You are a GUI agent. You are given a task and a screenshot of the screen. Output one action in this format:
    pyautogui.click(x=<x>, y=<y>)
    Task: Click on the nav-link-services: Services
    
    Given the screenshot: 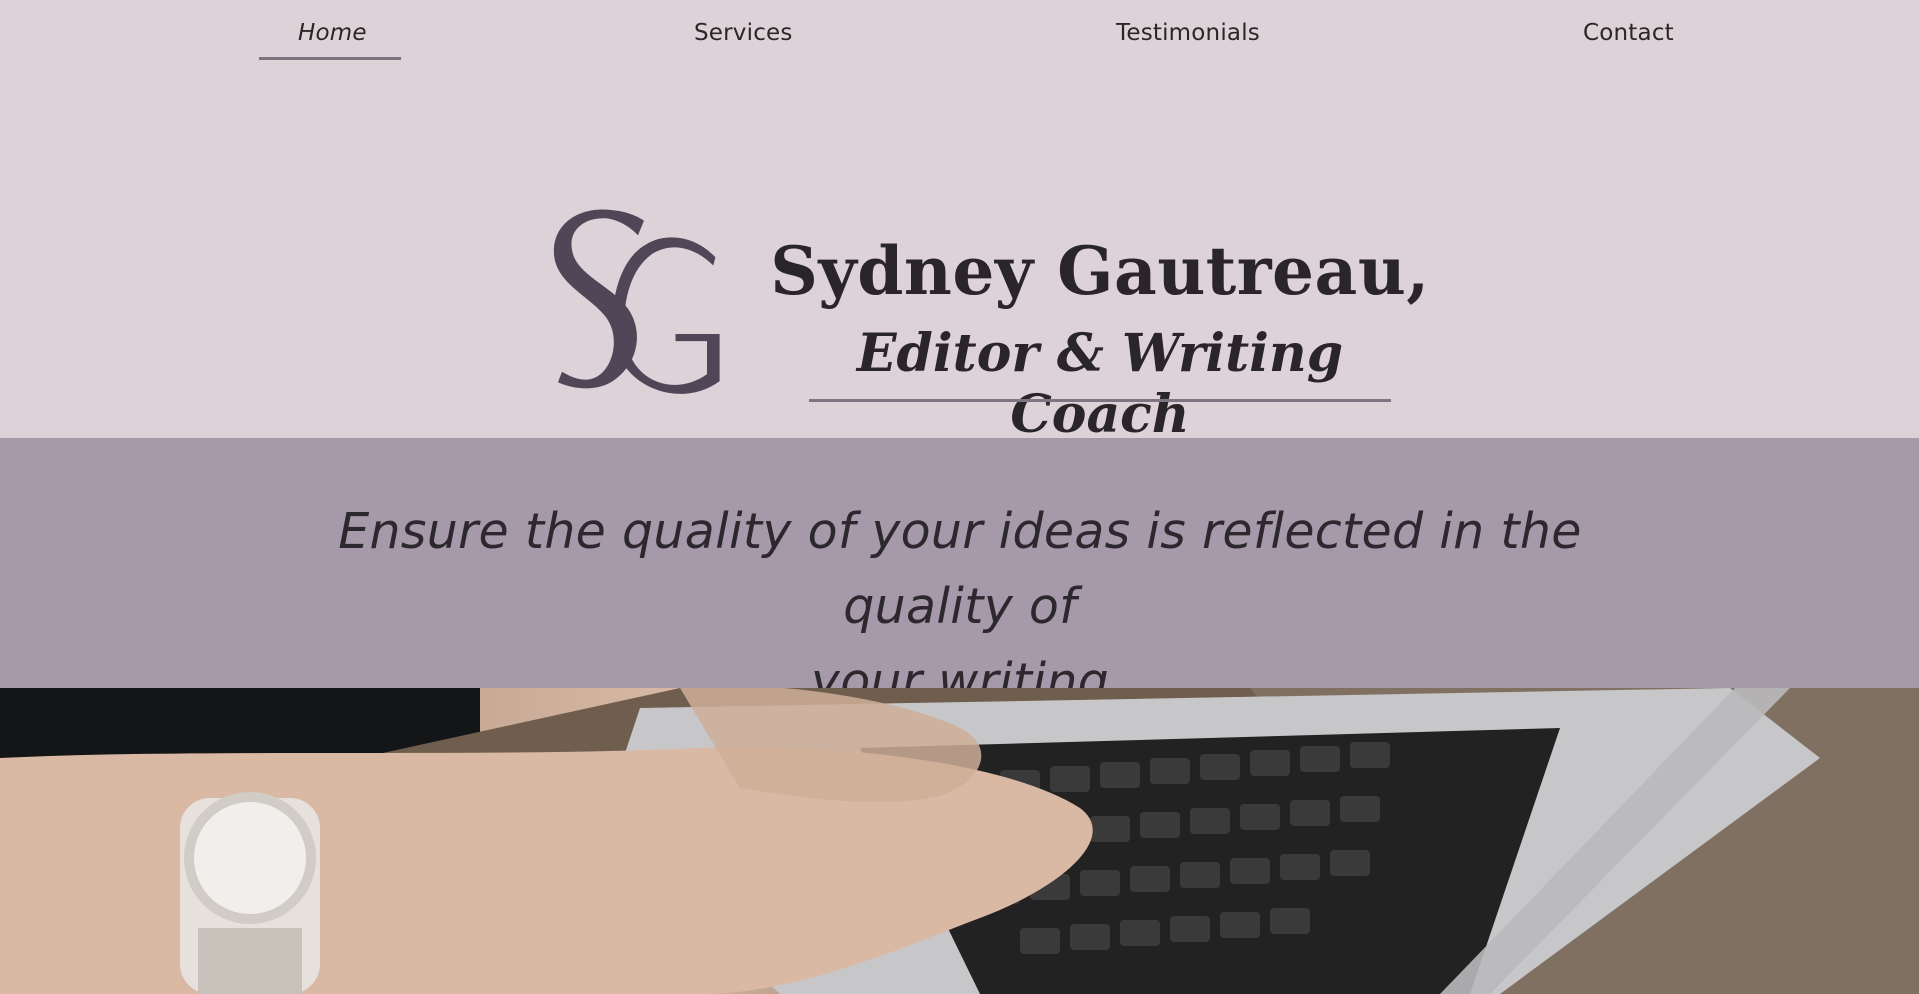 What is the action you would take?
    pyautogui.click(x=743, y=33)
    